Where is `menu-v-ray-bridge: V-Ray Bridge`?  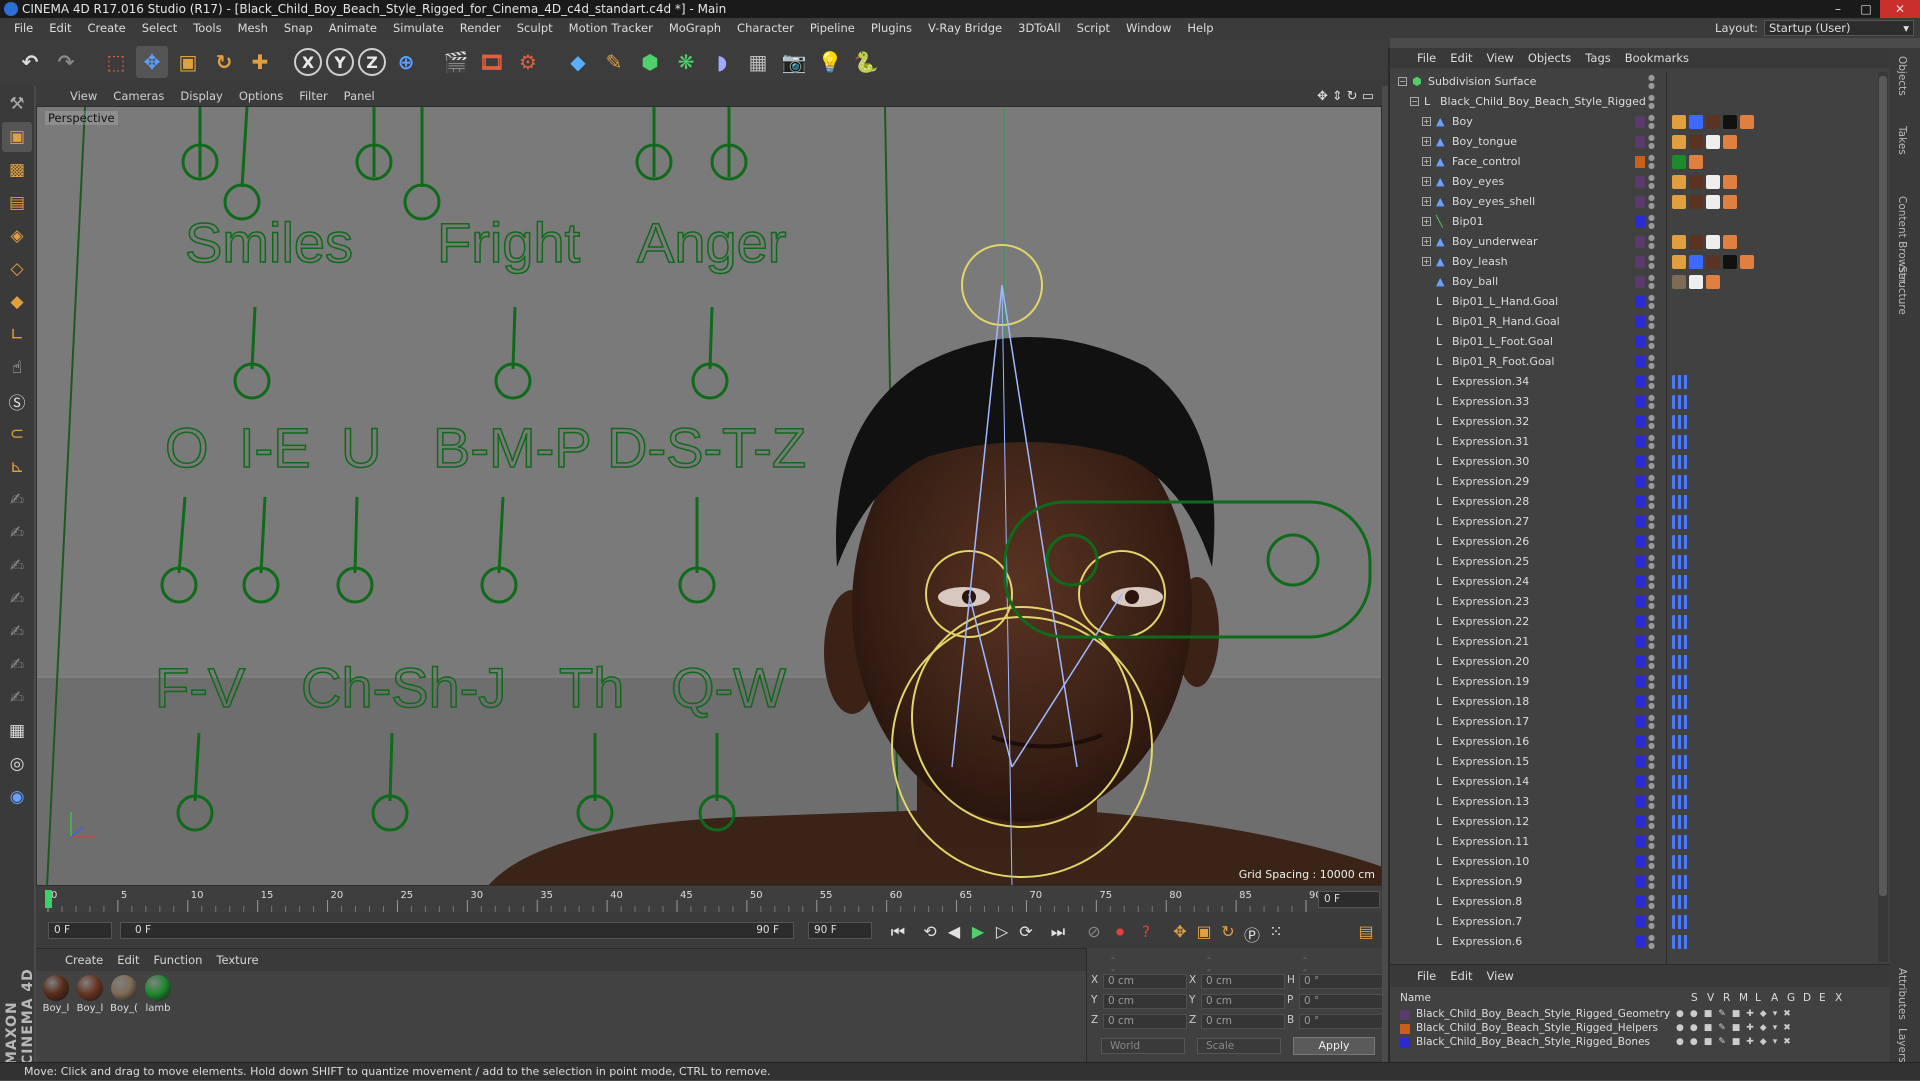
menu-v-ray-bridge: V-Ray Bridge is located at coordinates (965, 28).